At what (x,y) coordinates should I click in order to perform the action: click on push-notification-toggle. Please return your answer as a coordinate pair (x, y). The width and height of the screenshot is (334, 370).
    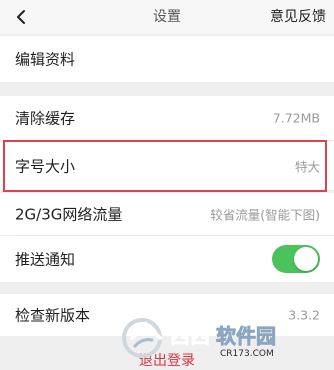
    Looking at the image, I should click on (296, 259).